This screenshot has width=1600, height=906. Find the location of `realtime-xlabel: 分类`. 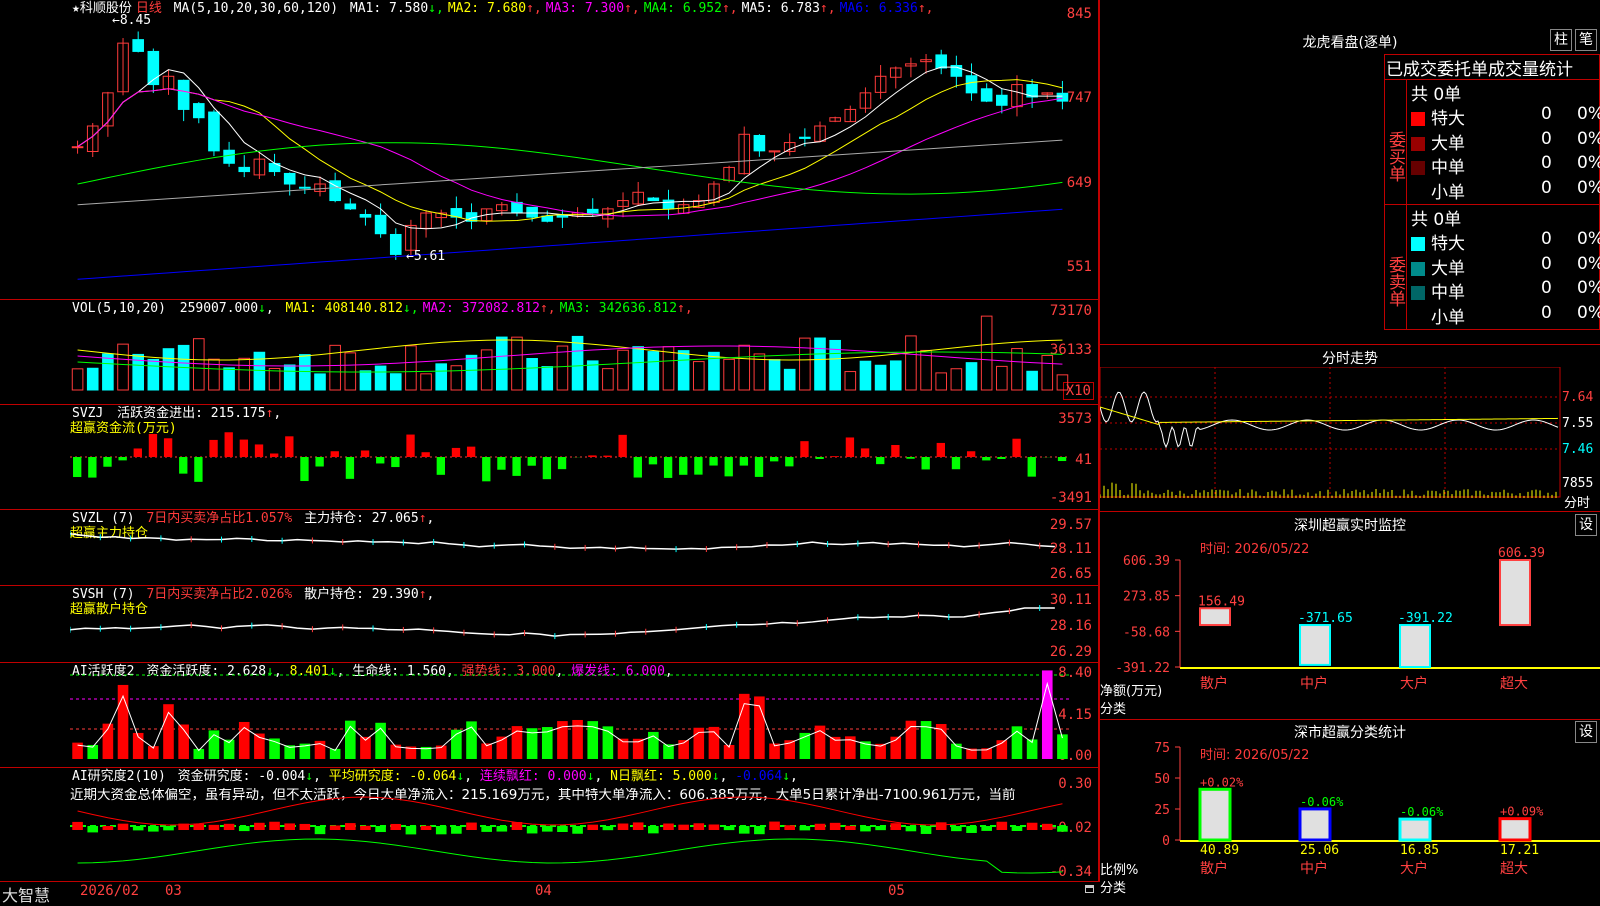

realtime-xlabel: 分类 is located at coordinates (1113, 707).